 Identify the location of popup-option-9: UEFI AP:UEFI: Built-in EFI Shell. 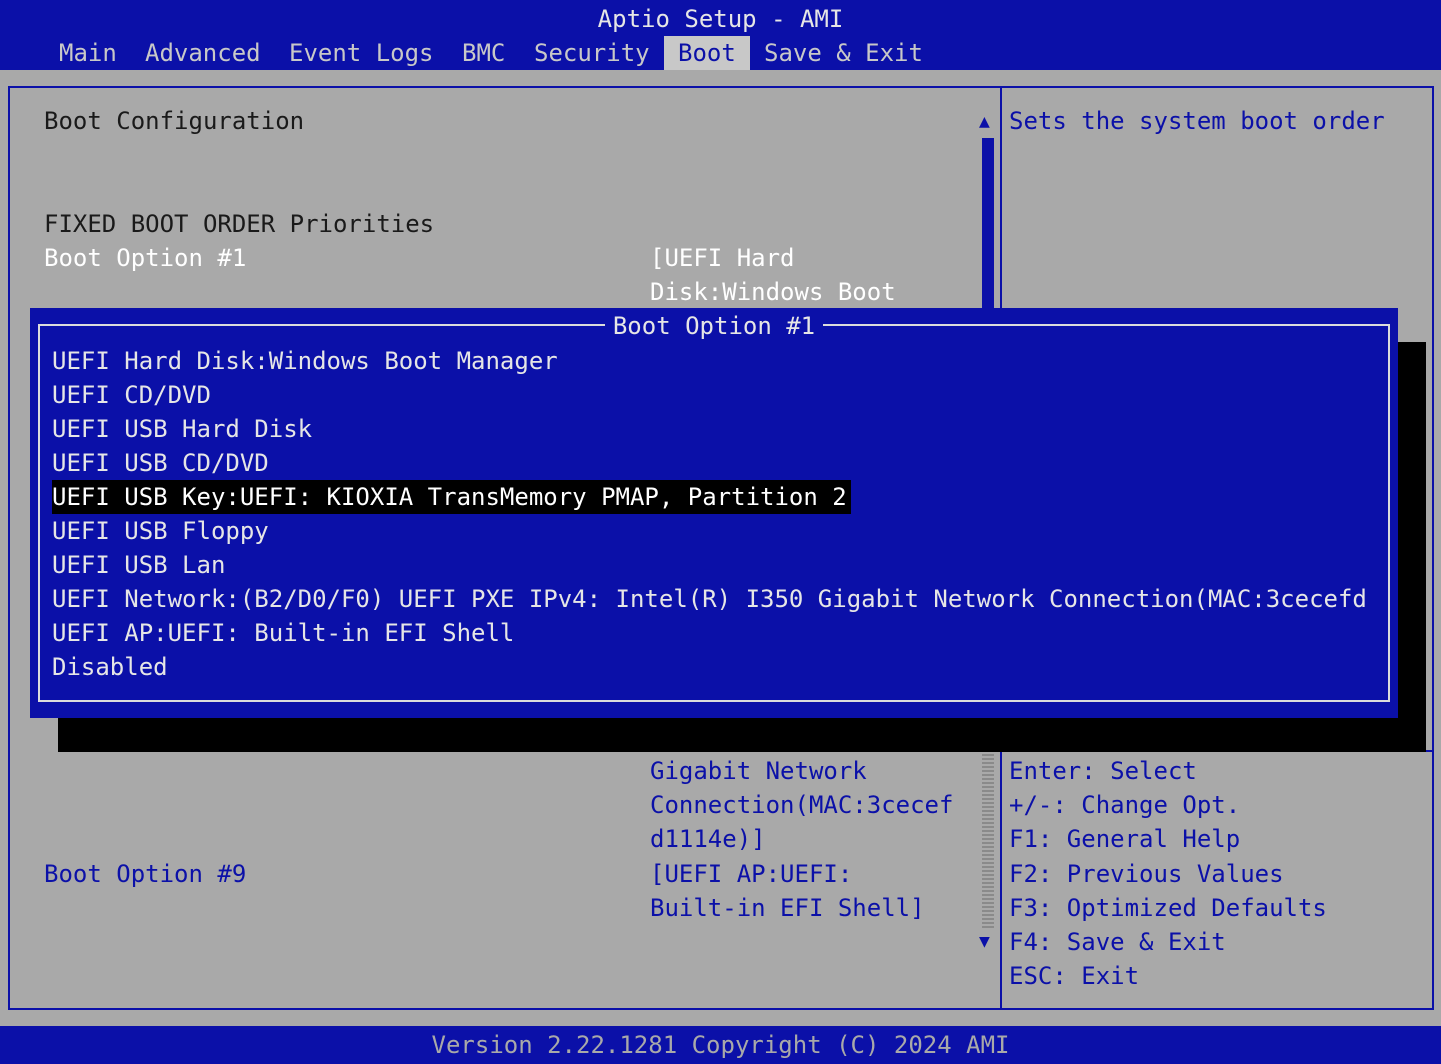
(283, 633).